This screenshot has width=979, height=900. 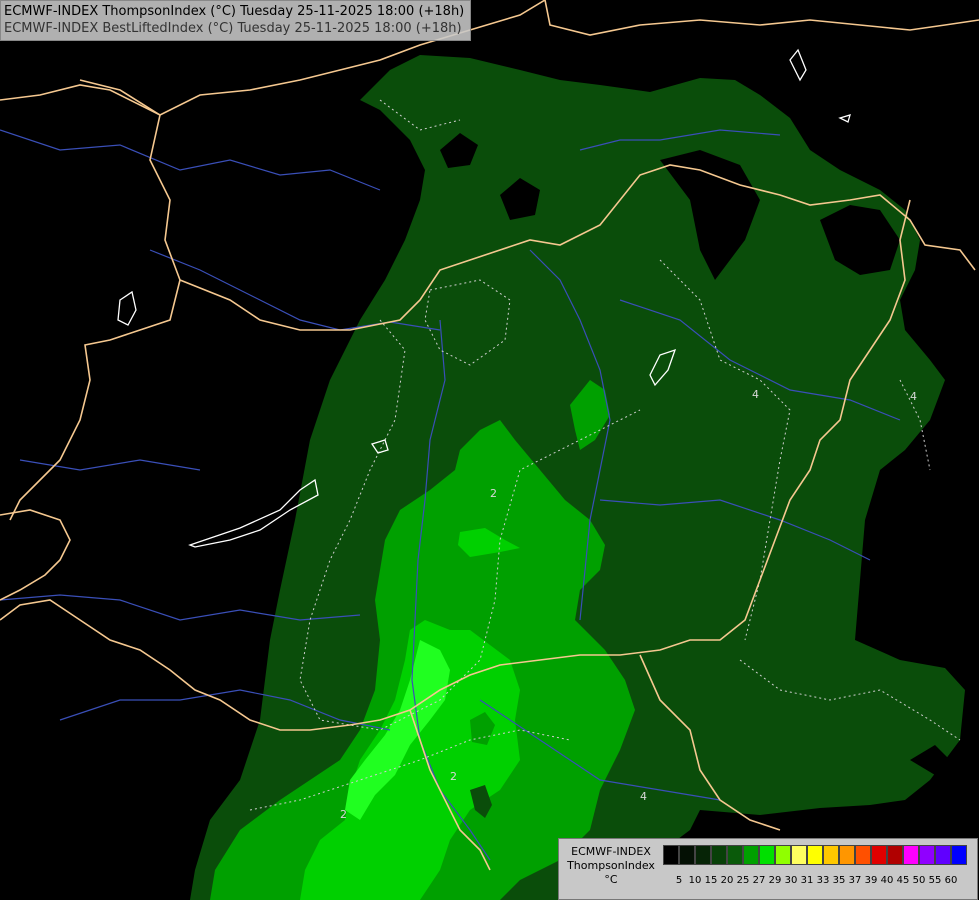 I want to click on legend-tick-label: 60, so click(x=951, y=880).